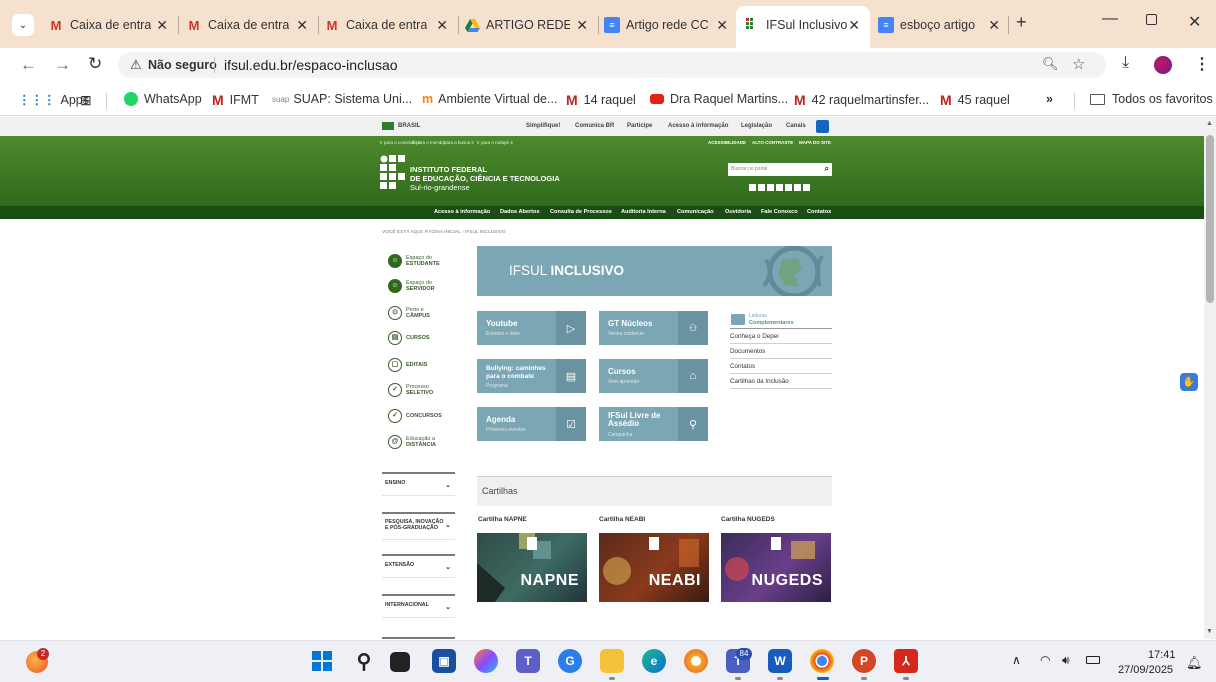  I want to click on nav-item: Comunicação, so click(695, 212).